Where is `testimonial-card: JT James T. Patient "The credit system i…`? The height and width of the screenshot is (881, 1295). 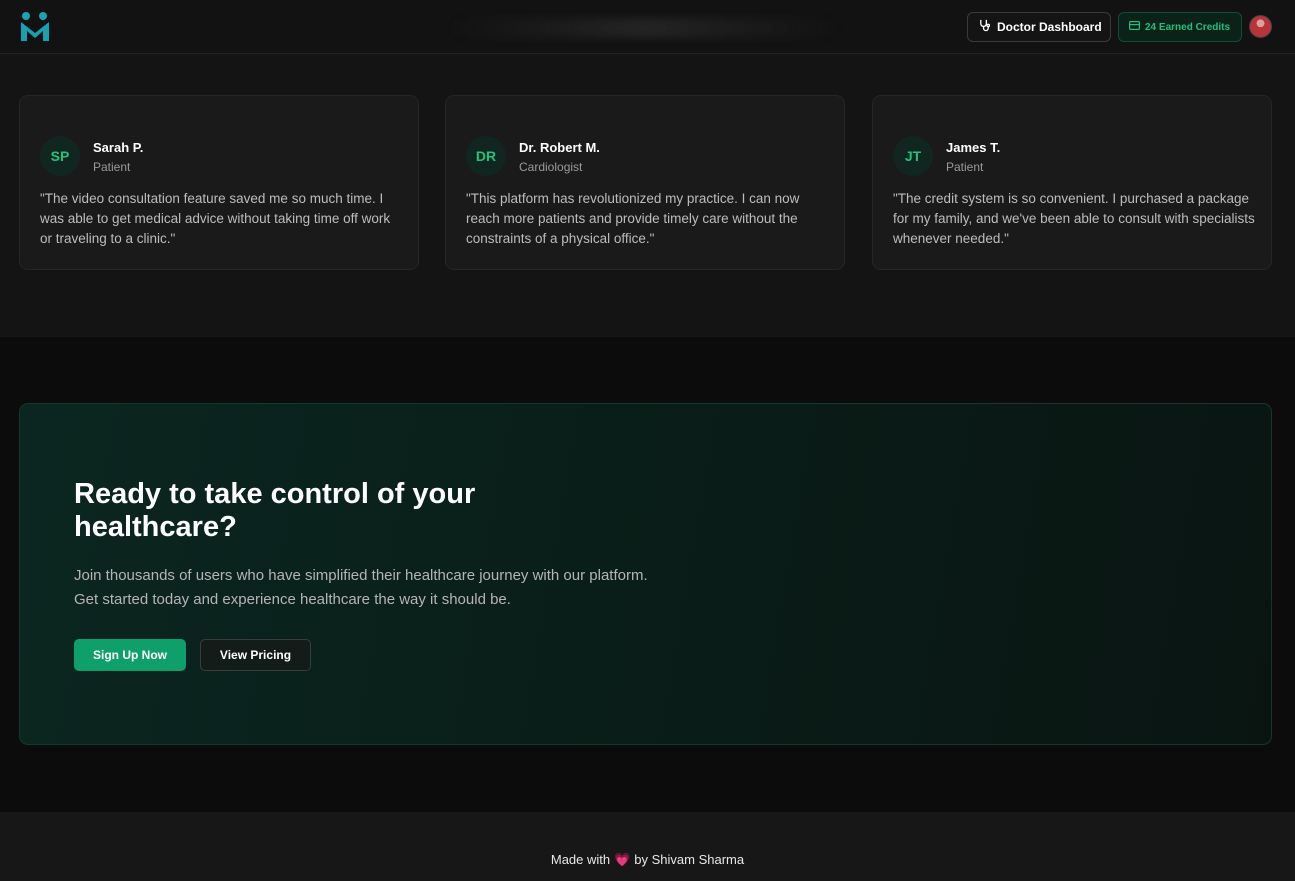 testimonial-card: JT James T. Patient "The credit system i… is located at coordinates (1072, 182).